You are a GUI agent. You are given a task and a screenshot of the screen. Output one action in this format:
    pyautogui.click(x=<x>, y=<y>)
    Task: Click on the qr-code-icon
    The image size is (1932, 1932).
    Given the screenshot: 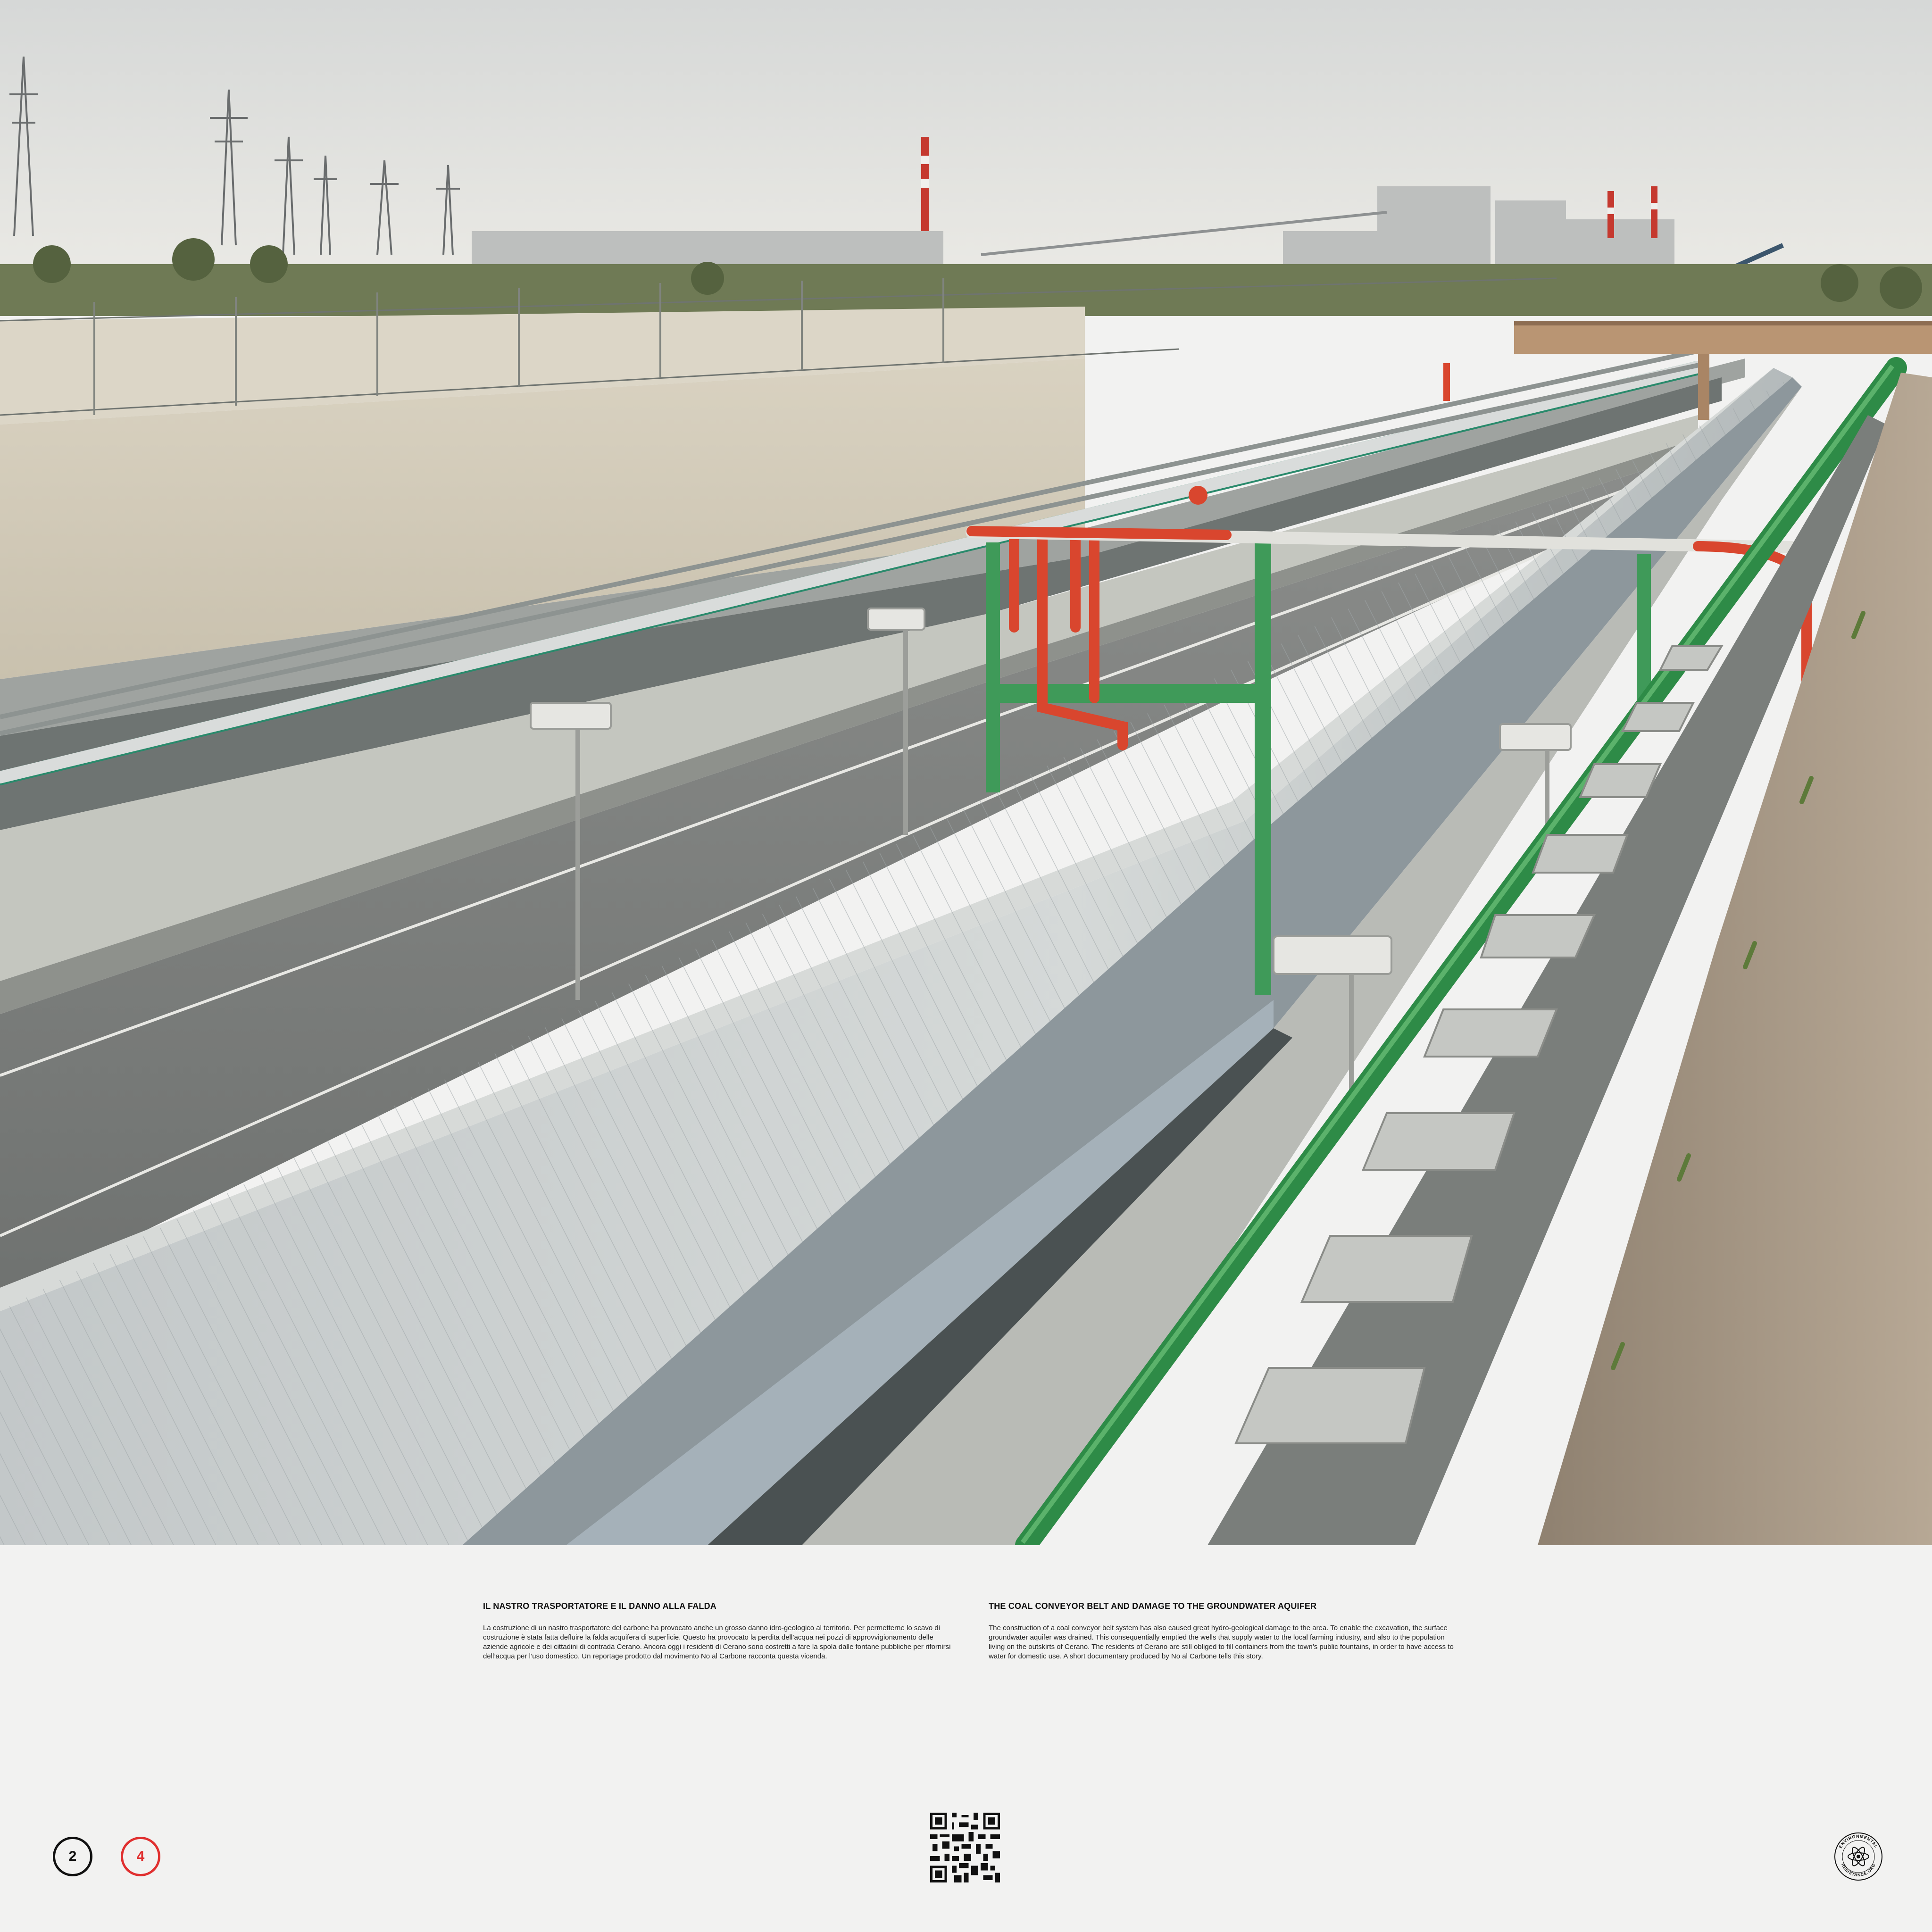 What is the action you would take?
    pyautogui.click(x=965, y=1848)
    